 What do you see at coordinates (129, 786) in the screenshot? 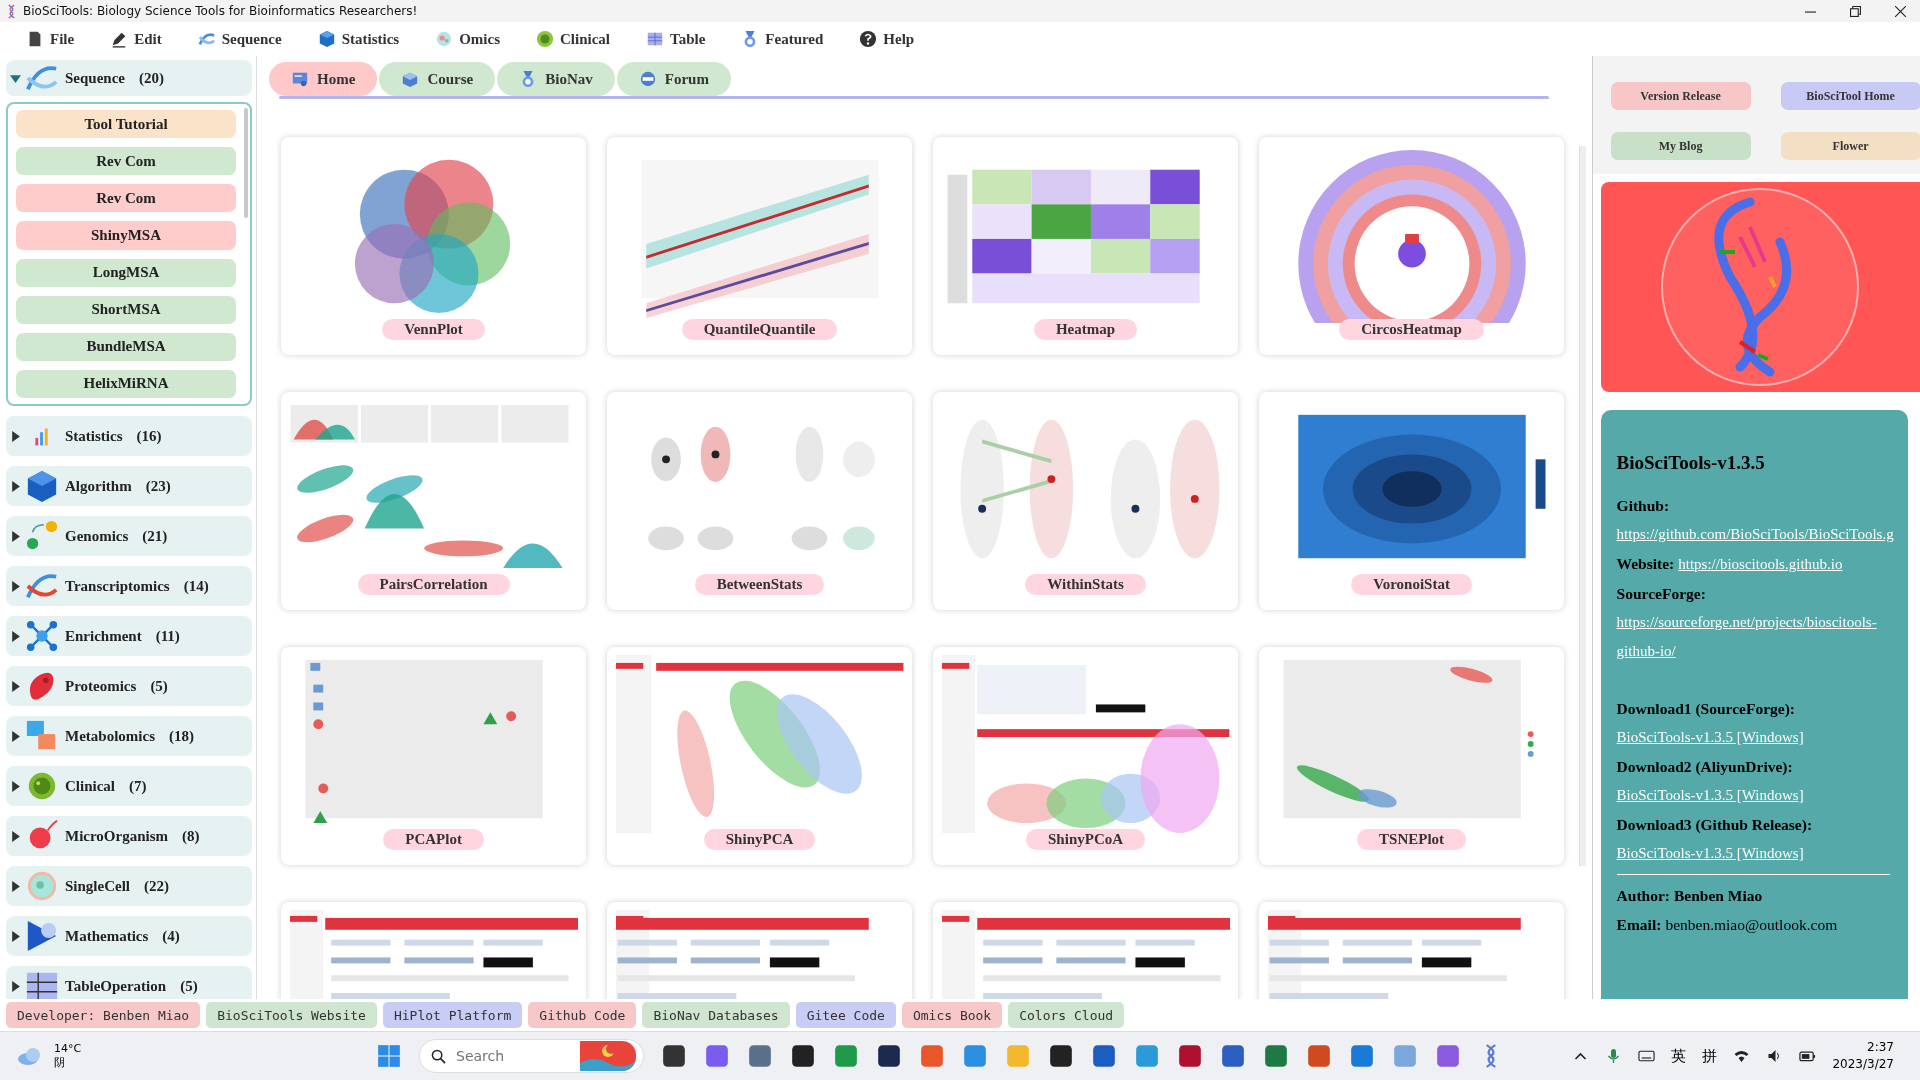
I see `category-header: Clinical (7)` at bounding box center [129, 786].